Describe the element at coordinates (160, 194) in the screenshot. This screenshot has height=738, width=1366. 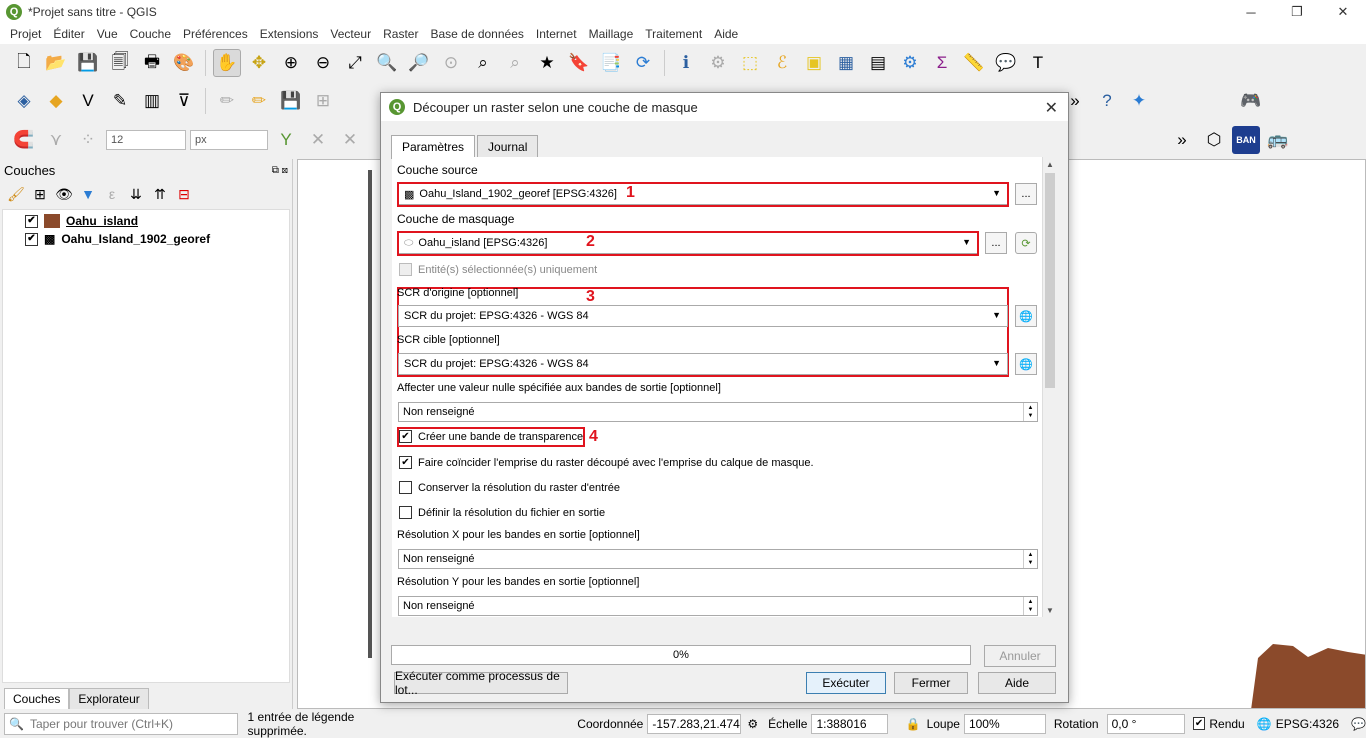
I see `collapse-all-icon: ⇈` at that location.